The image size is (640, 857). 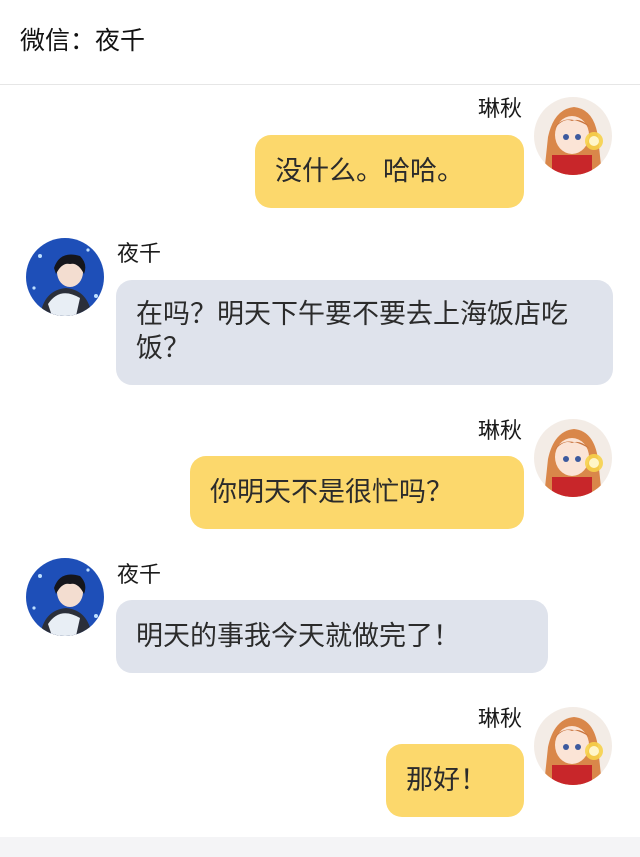 What do you see at coordinates (369, 171) in the screenshot?
I see `message-text: 没什么。哈哈。` at bounding box center [369, 171].